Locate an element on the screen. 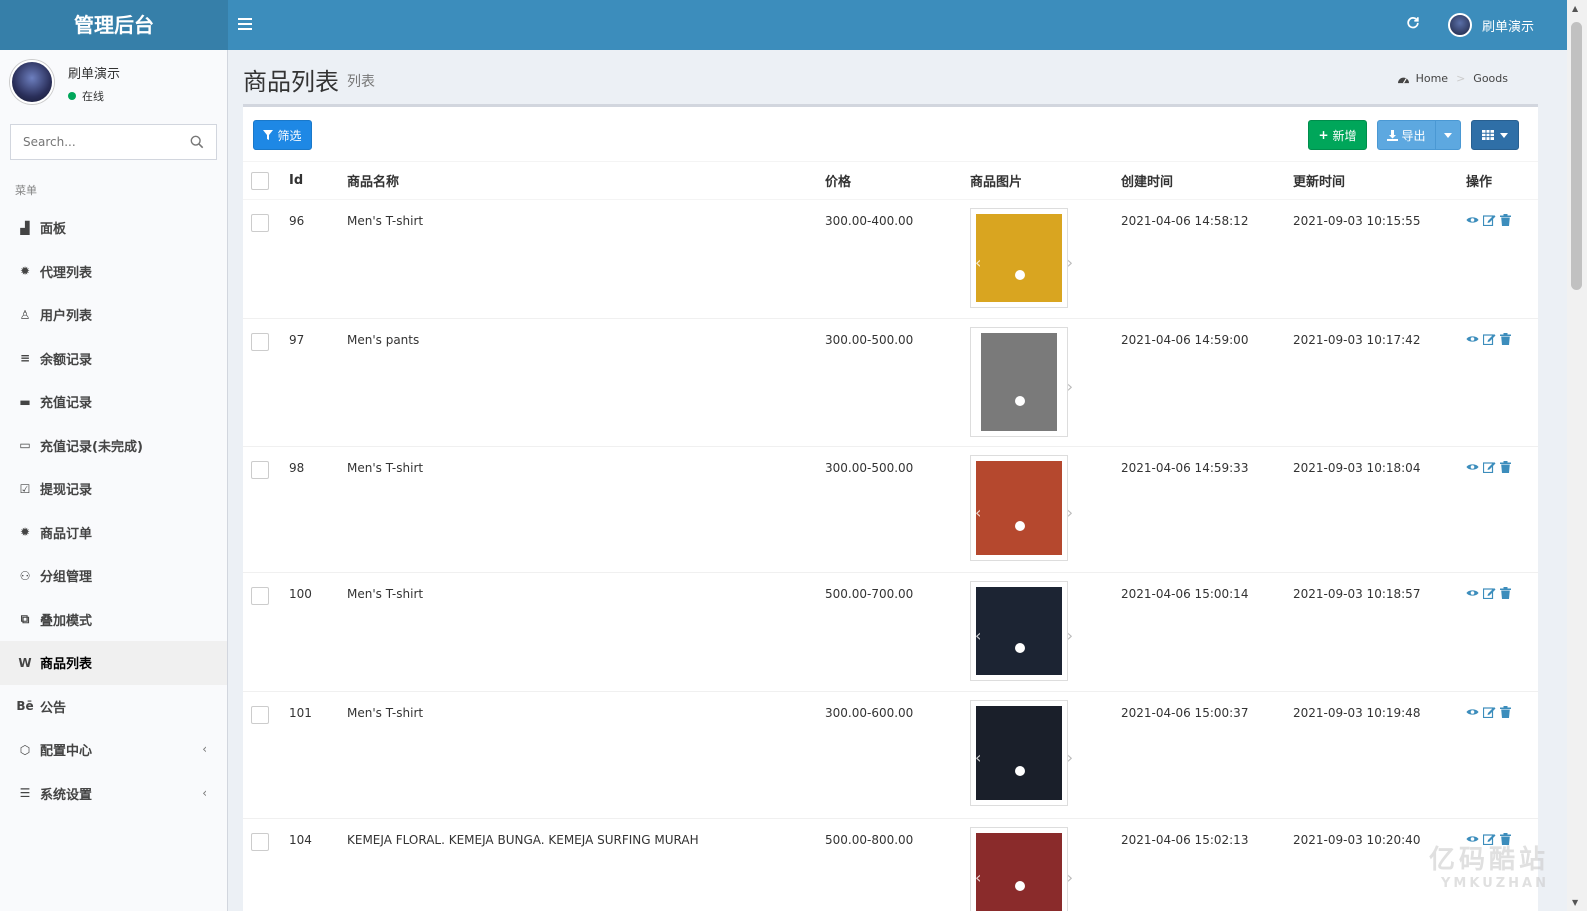 The image size is (1587, 911). scroll-up-icon: ▲ is located at coordinates (1575, 8).